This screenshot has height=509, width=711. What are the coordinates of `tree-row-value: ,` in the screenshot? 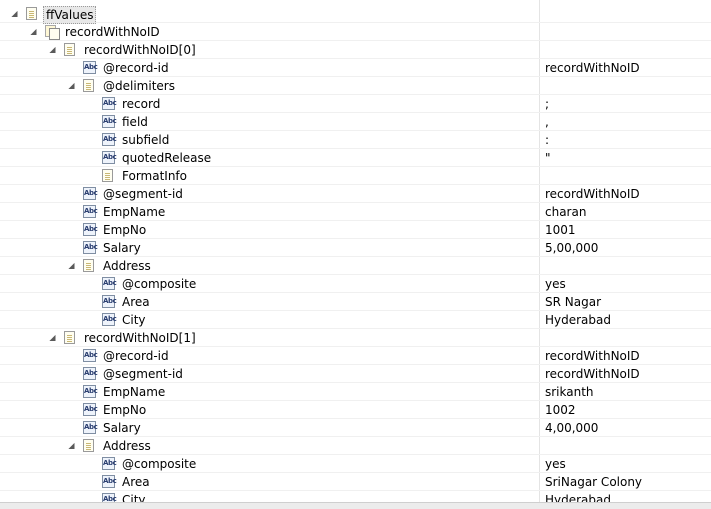 It's located at (547, 122).